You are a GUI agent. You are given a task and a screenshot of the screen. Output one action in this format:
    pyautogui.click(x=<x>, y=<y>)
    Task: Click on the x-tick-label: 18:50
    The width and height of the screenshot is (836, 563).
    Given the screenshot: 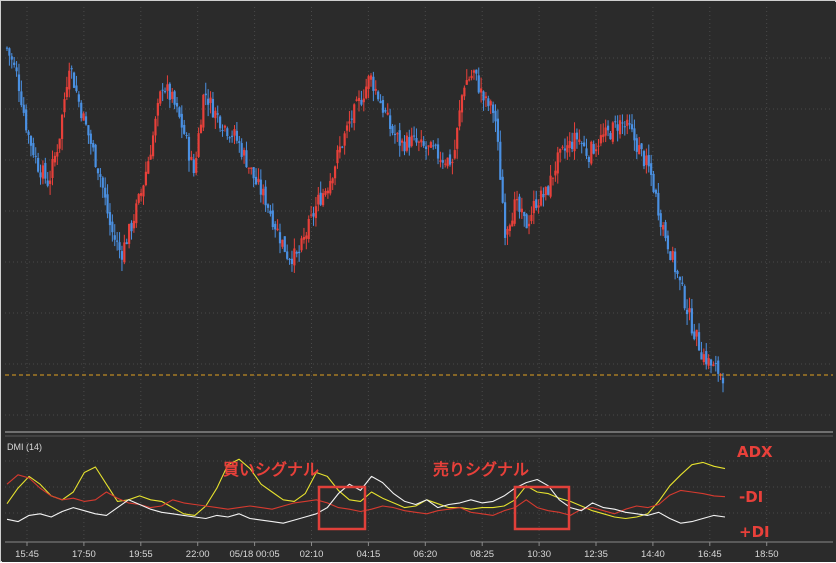 What is the action you would take?
    pyautogui.click(x=767, y=554)
    